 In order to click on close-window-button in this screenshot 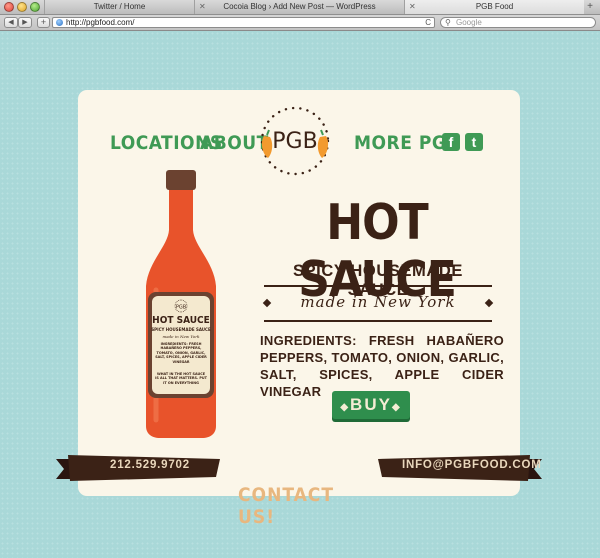, I will do `click(9, 7)`.